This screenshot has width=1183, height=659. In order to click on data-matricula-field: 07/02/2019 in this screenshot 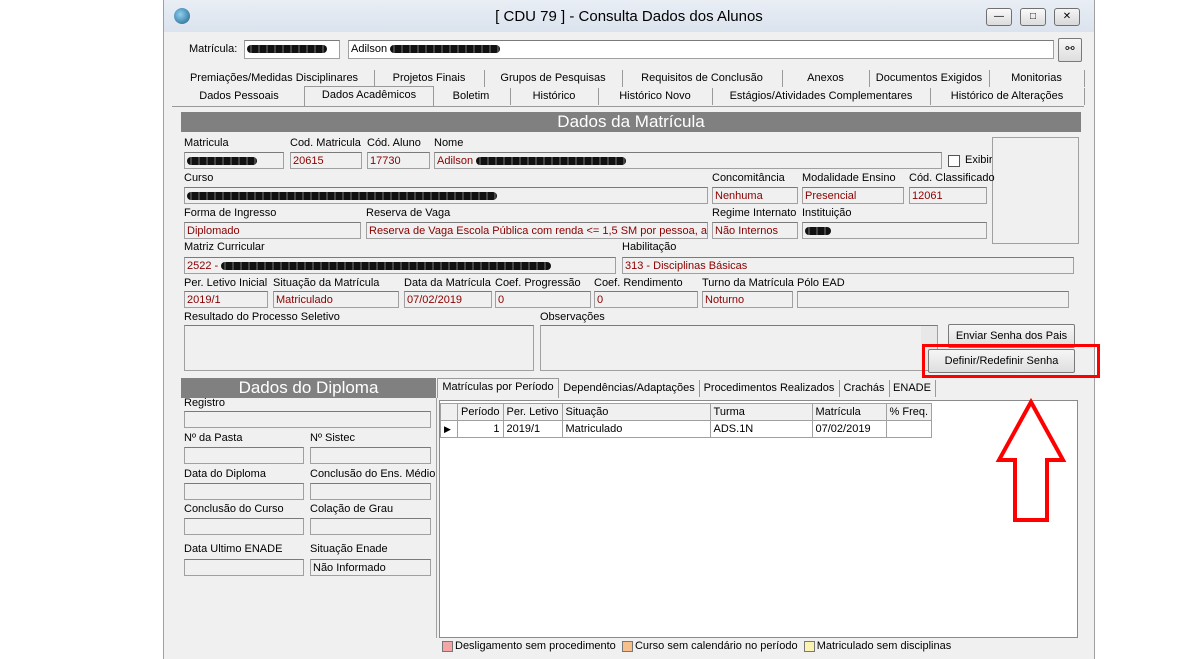, I will do `click(448, 299)`.